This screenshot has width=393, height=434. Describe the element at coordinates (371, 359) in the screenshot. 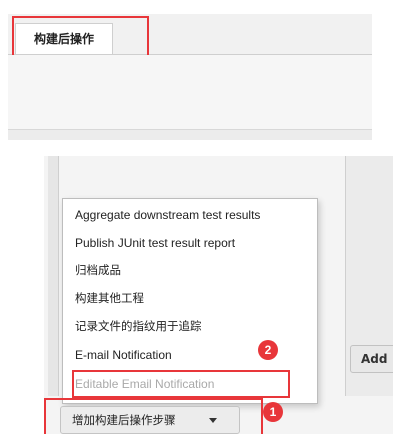

I see `add-button: Add` at that location.